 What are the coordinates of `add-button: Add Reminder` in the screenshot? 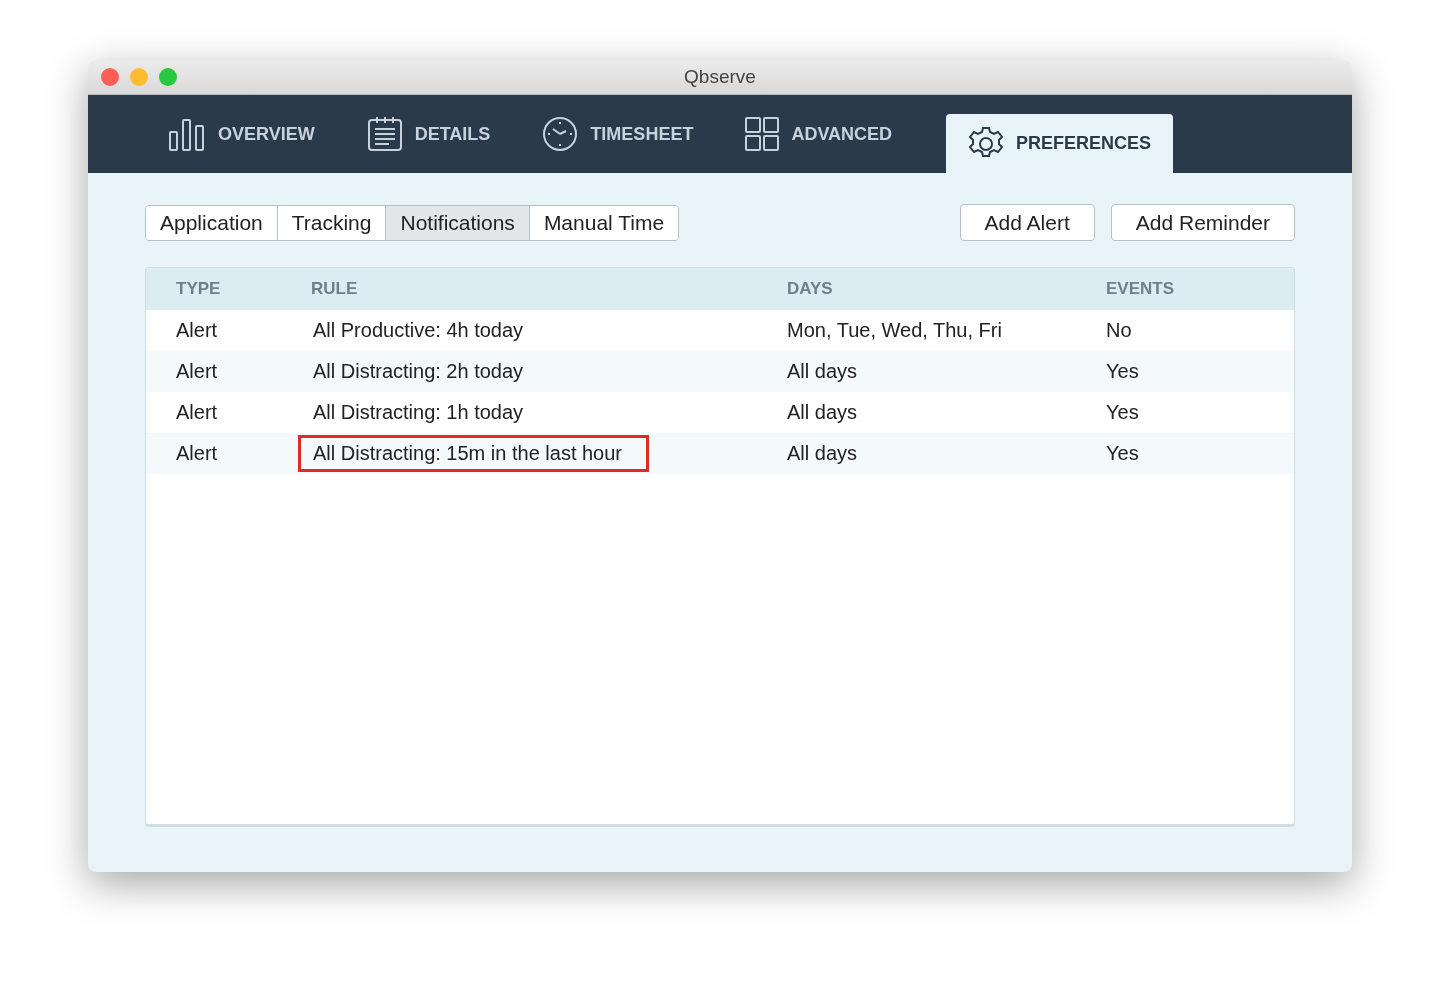 It's located at (1202, 222).